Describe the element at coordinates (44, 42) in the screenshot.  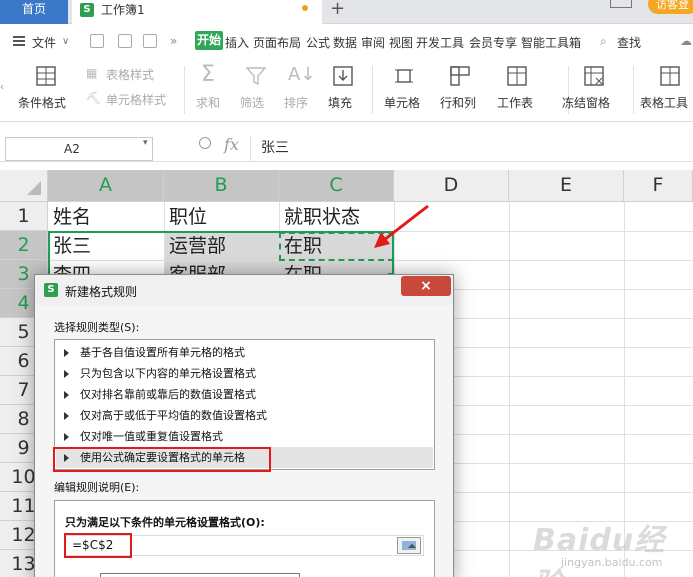
I see `menu-file: 文件` at that location.